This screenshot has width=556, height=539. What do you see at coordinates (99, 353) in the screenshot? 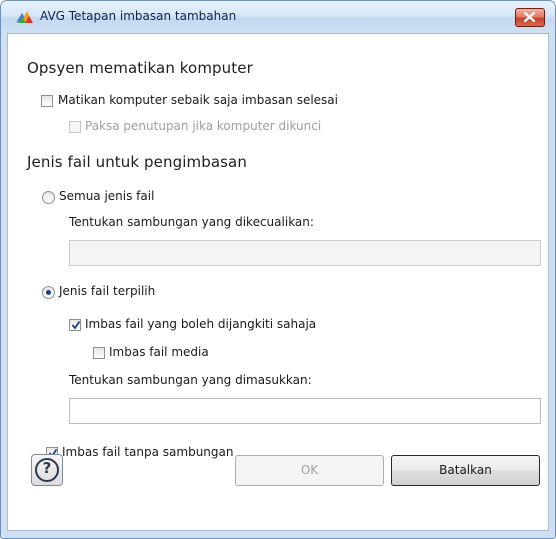
I see `scan-media-checkbox` at bounding box center [99, 353].